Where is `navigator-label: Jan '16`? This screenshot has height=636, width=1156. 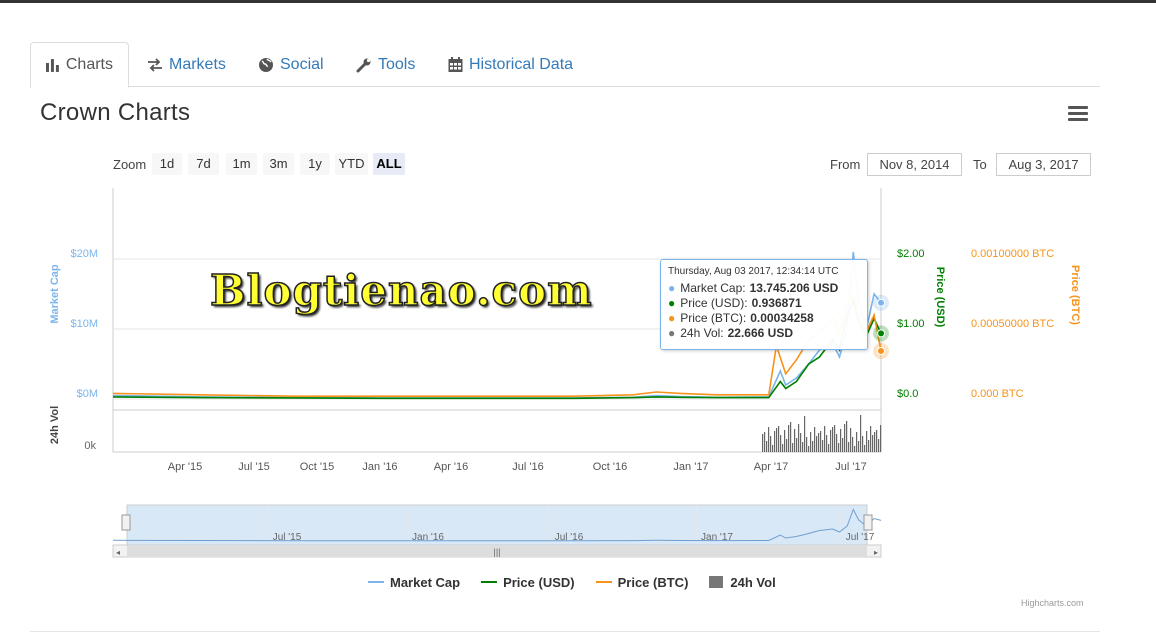
navigator-label: Jan '16 is located at coordinates (428, 537).